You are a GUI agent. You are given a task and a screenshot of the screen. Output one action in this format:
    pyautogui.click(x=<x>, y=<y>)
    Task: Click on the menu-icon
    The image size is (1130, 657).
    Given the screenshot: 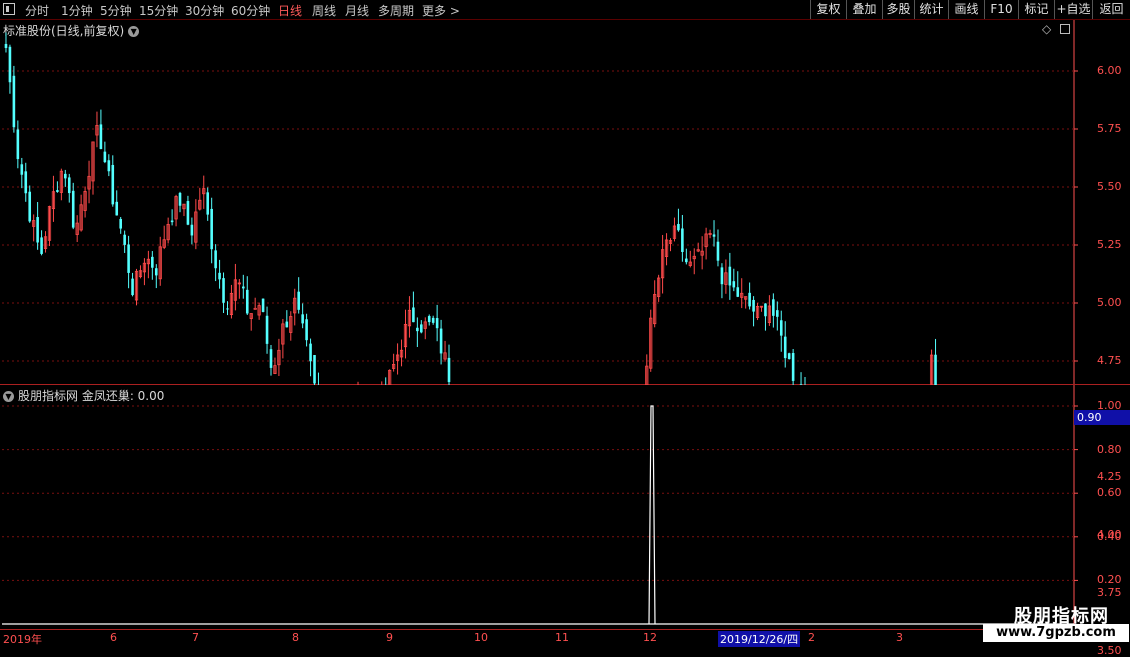 What is the action you would take?
    pyautogui.click(x=9, y=9)
    